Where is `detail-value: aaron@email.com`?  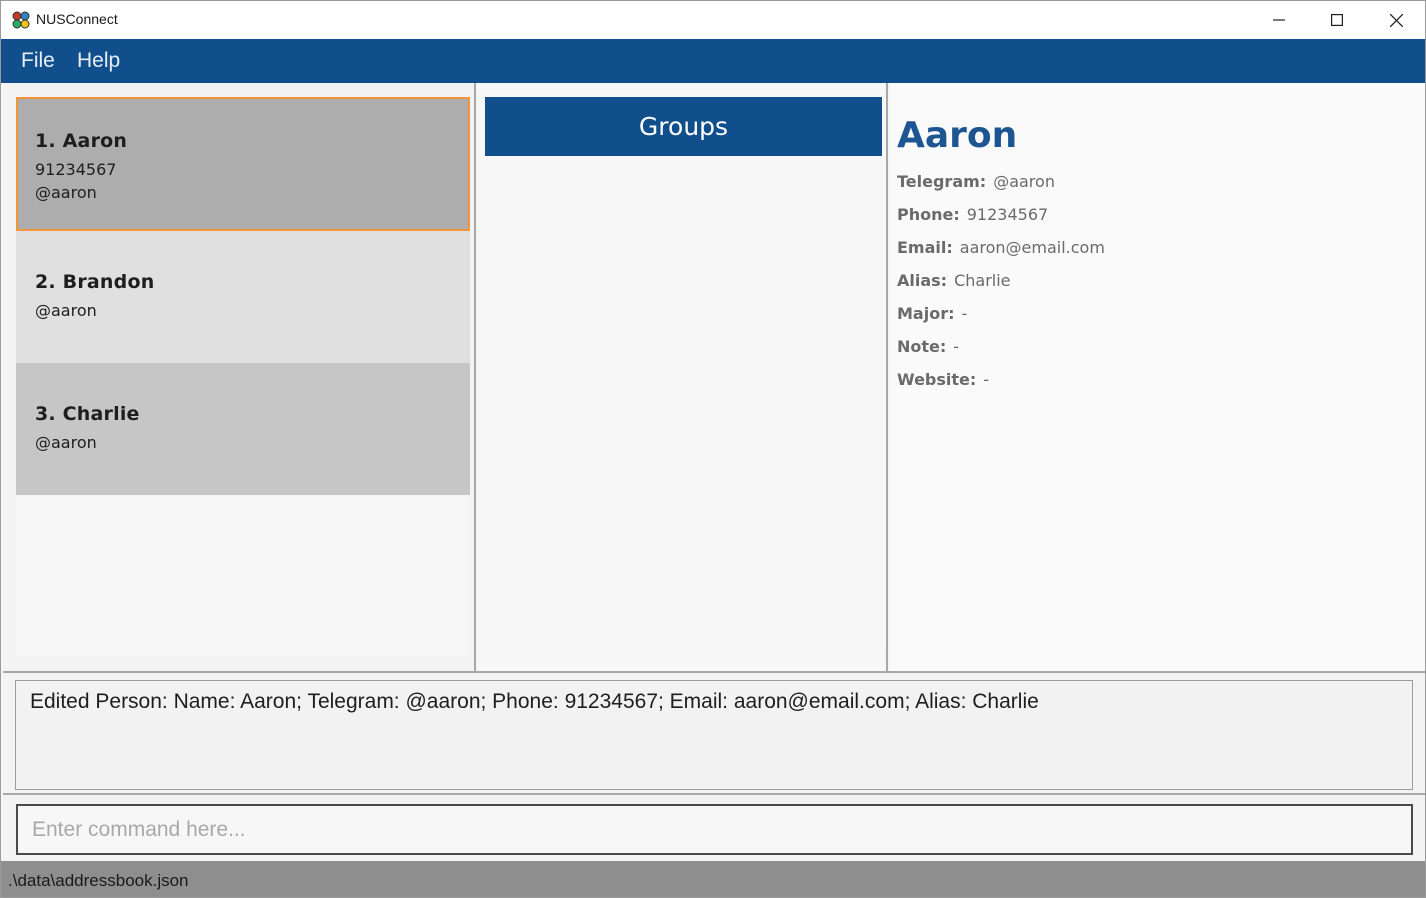
detail-value: aaron@email.com is located at coordinates (1032, 247).